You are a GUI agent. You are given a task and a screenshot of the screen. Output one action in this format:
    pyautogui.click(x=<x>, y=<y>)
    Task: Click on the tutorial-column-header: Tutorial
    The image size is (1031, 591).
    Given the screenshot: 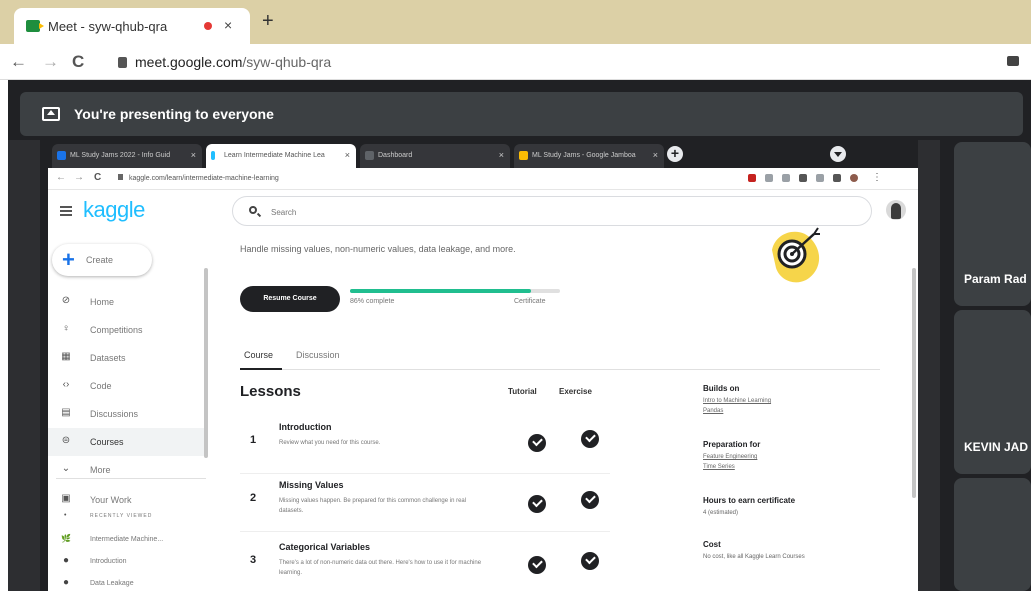 What is the action you would take?
    pyautogui.click(x=522, y=391)
    